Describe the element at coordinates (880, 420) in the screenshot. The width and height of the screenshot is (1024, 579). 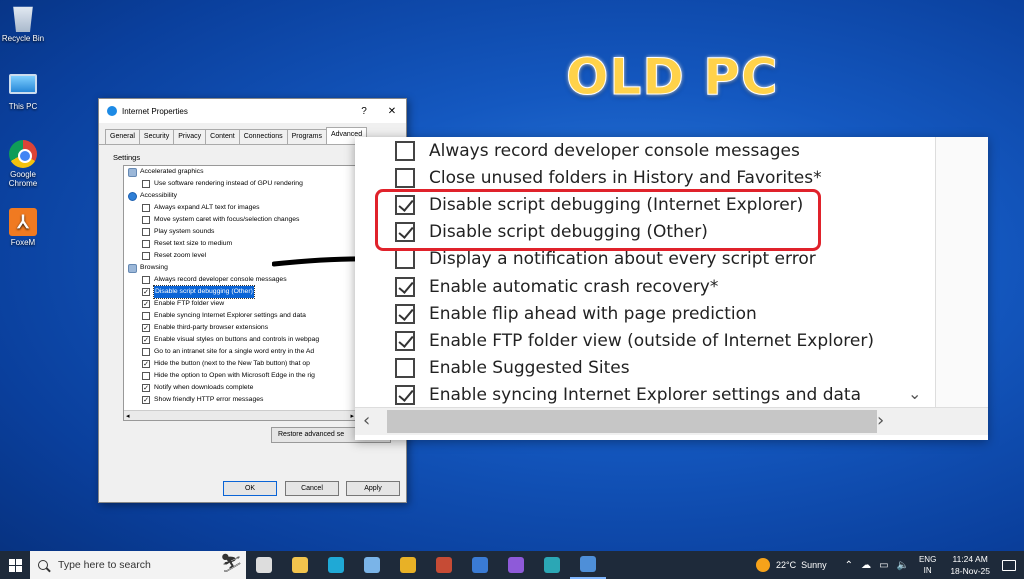
I see `chevron-right-icon: ›` at that location.